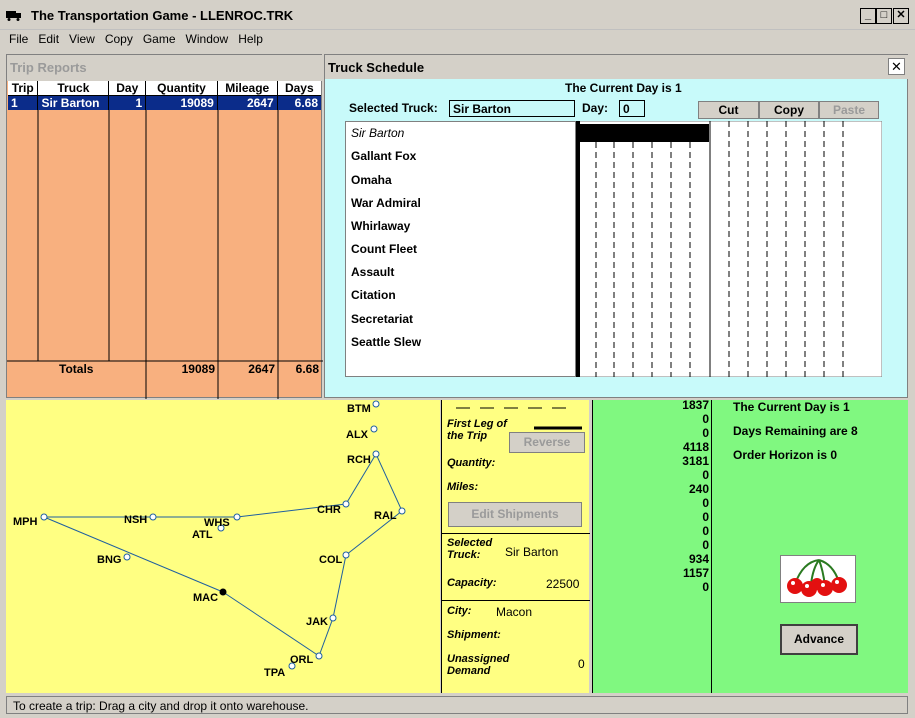 The image size is (915, 718). I want to click on maximize-button: □, so click(884, 16).